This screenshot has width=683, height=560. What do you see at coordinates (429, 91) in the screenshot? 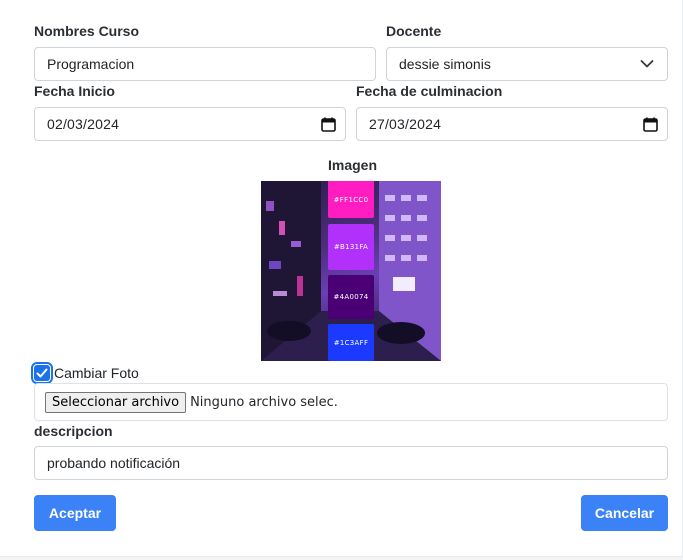
I see `end-date-label: Fecha de culminacion` at bounding box center [429, 91].